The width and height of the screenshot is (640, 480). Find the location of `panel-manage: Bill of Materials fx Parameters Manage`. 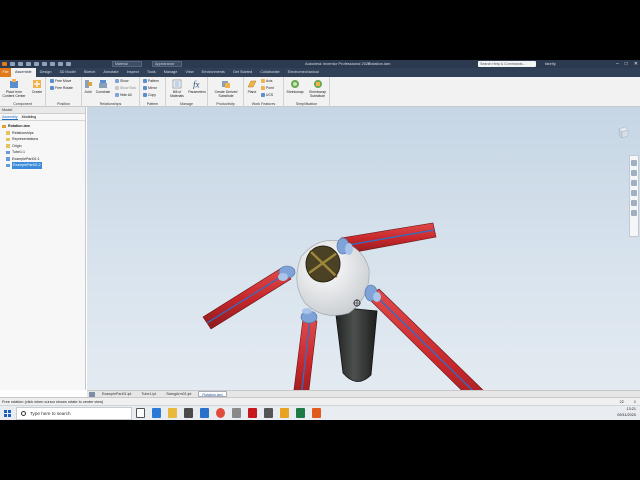

panel-manage: Bill of Materials fx Parameters Manage is located at coordinates (187, 92).